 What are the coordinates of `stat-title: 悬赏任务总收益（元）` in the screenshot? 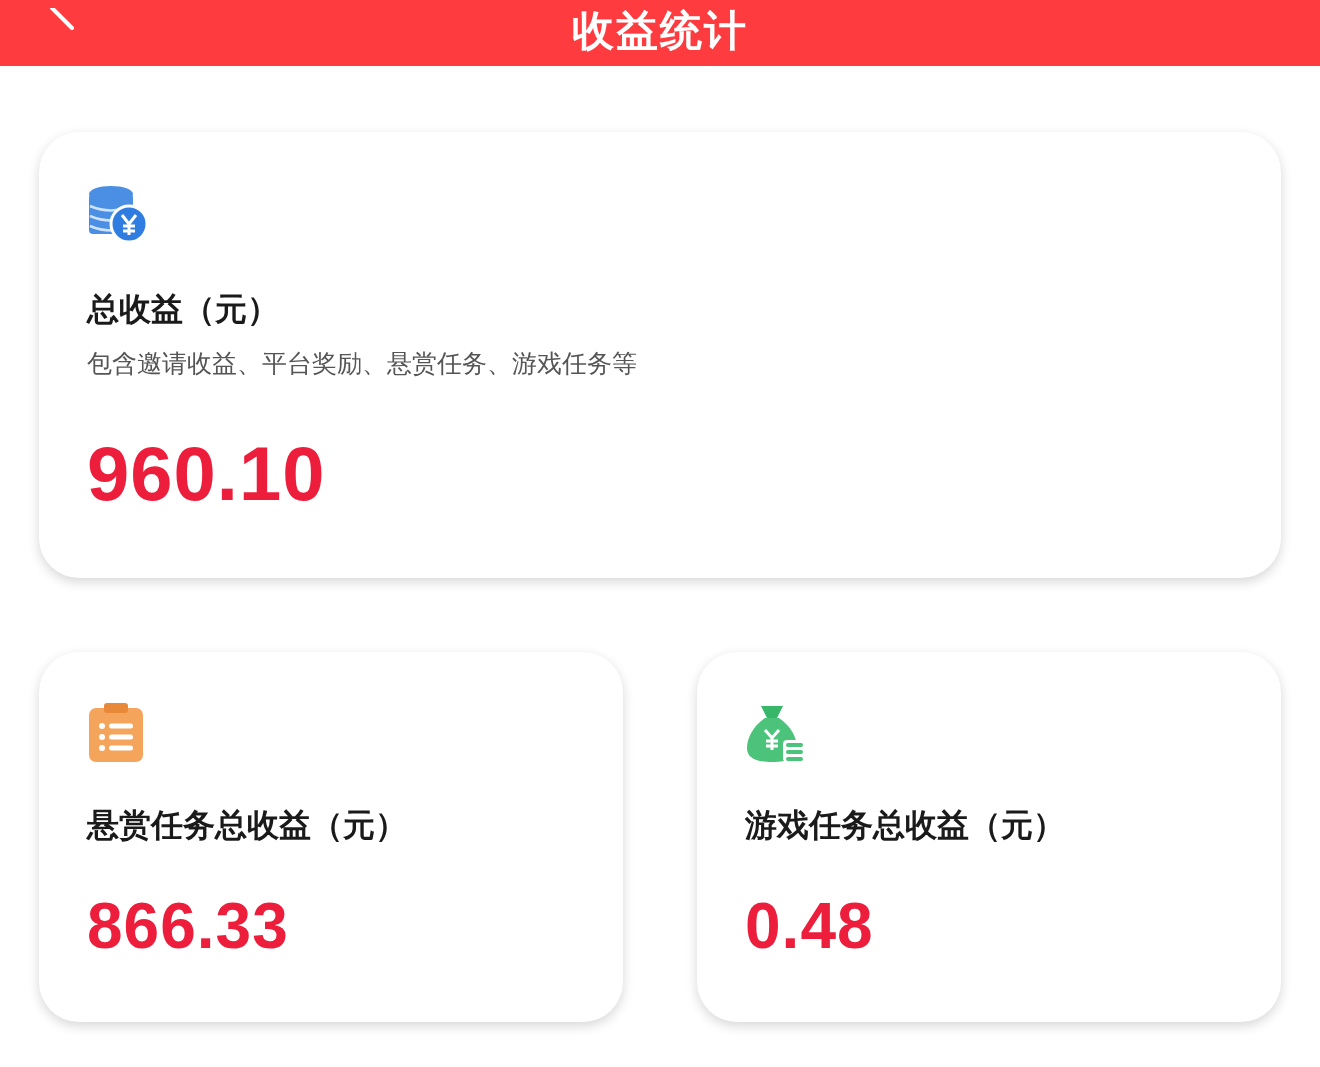 It's located at (247, 825).